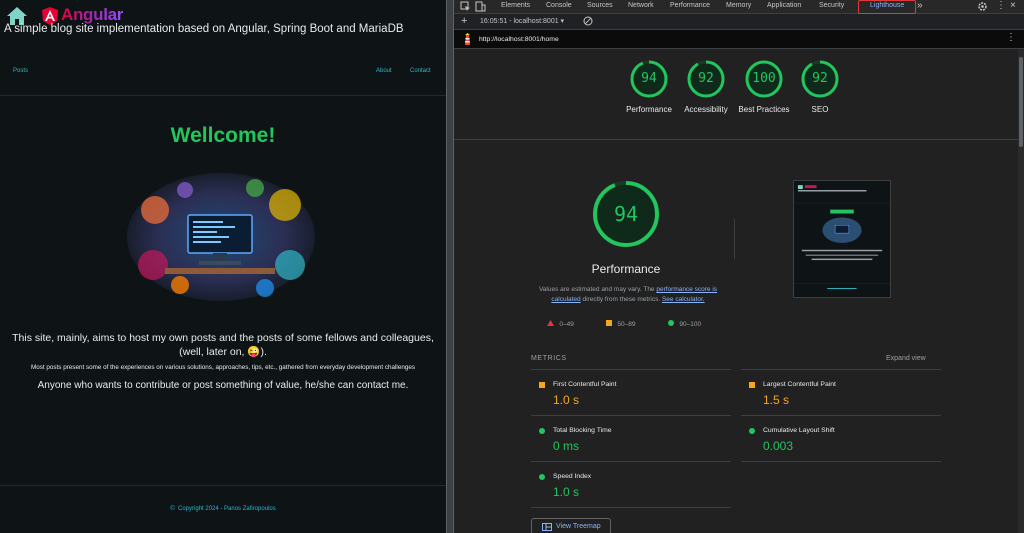 This screenshot has width=1024, height=533. I want to click on legend-pass: 90–100, so click(684, 324).